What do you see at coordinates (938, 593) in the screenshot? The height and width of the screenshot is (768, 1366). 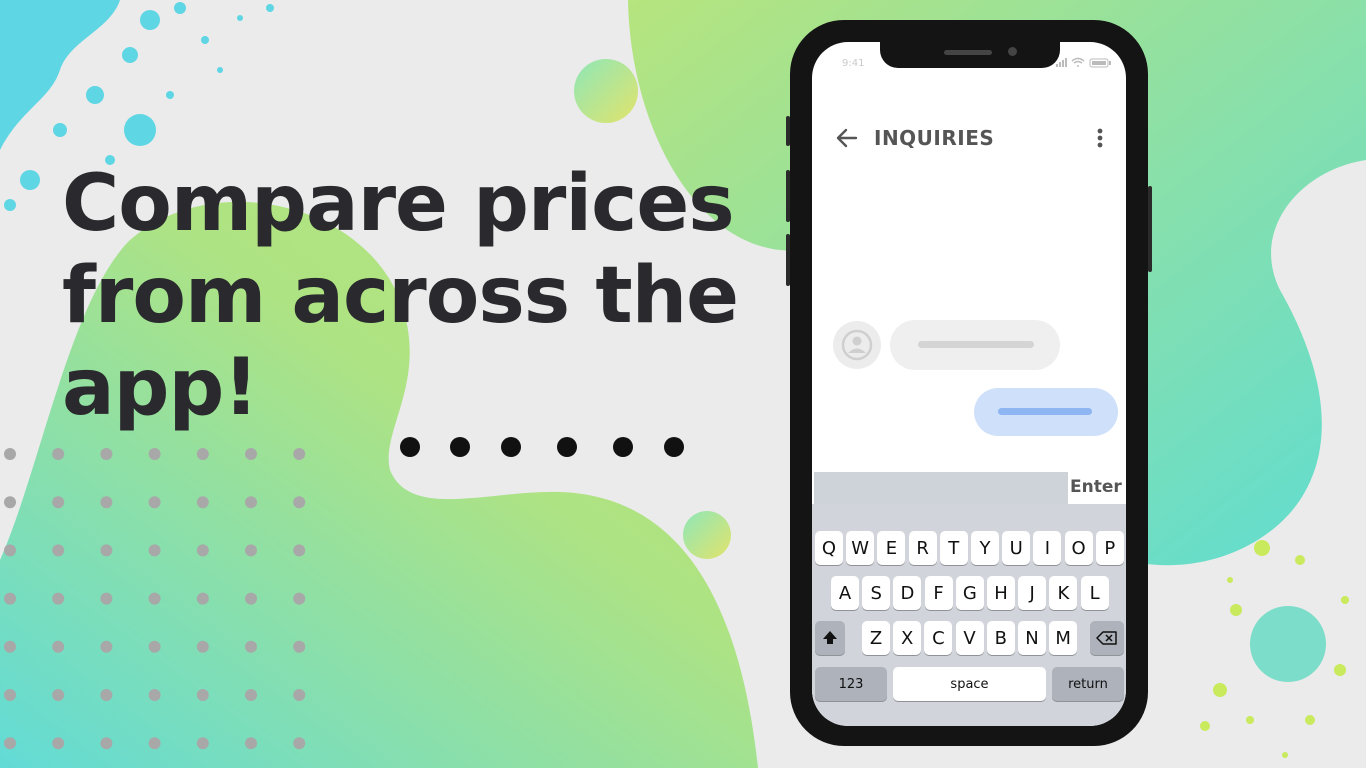 I see `key-f: F` at bounding box center [938, 593].